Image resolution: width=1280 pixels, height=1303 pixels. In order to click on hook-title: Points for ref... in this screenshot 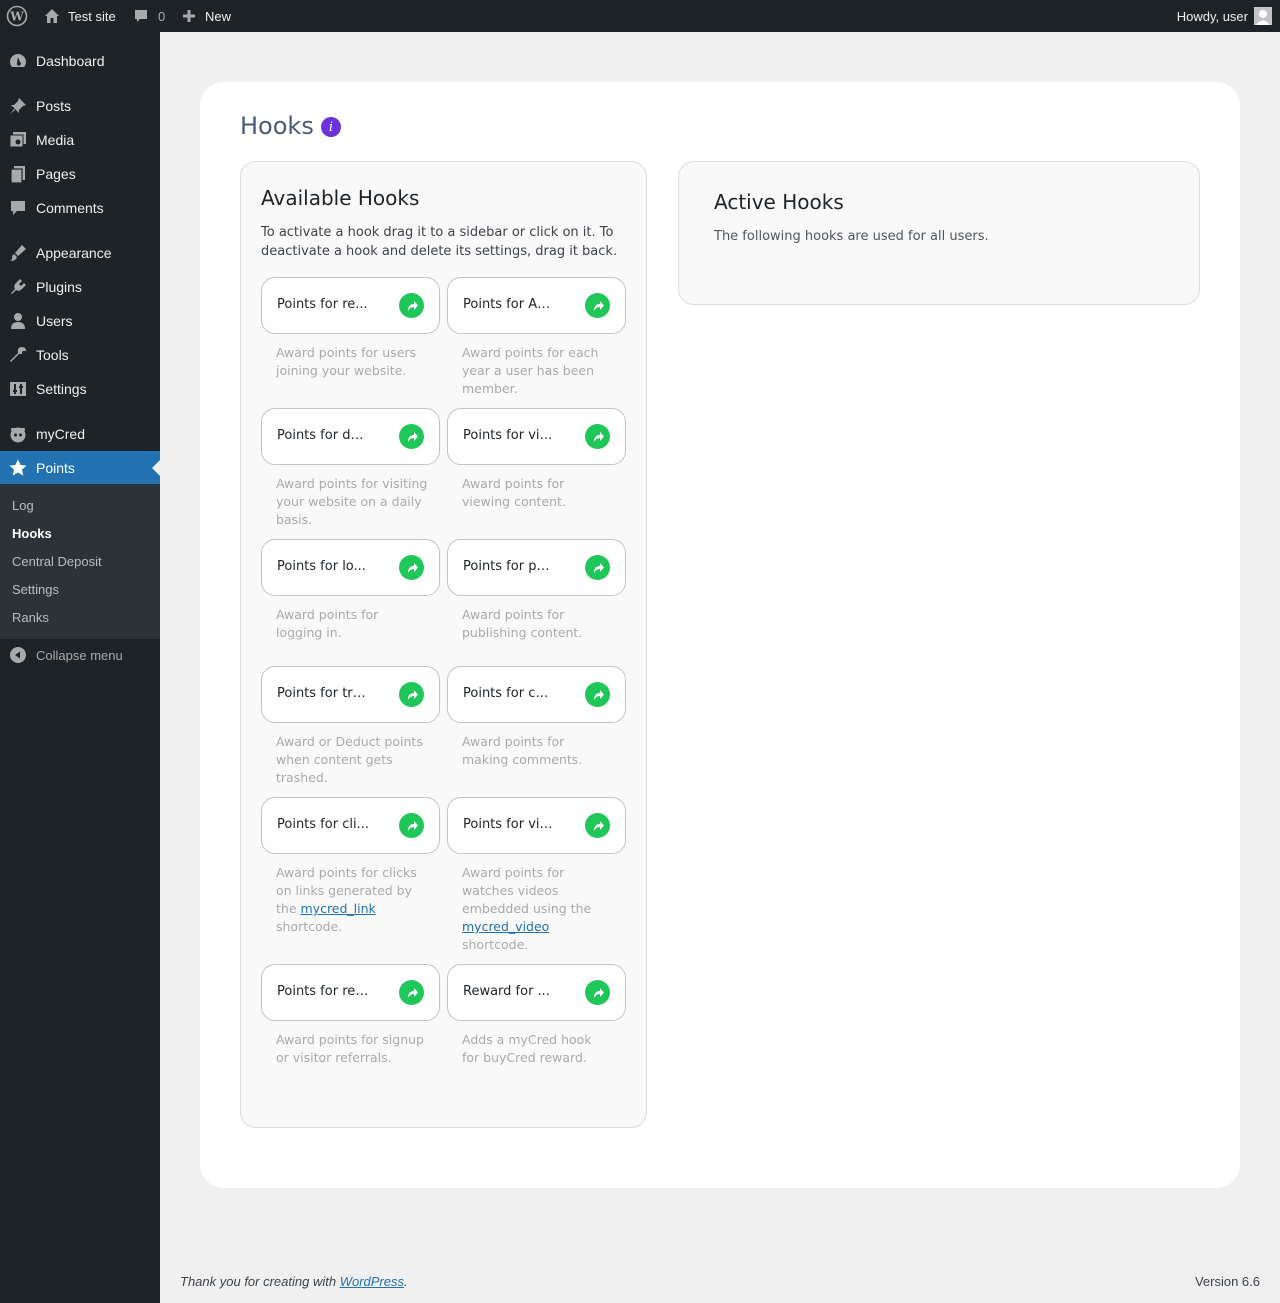, I will do `click(323, 991)`.